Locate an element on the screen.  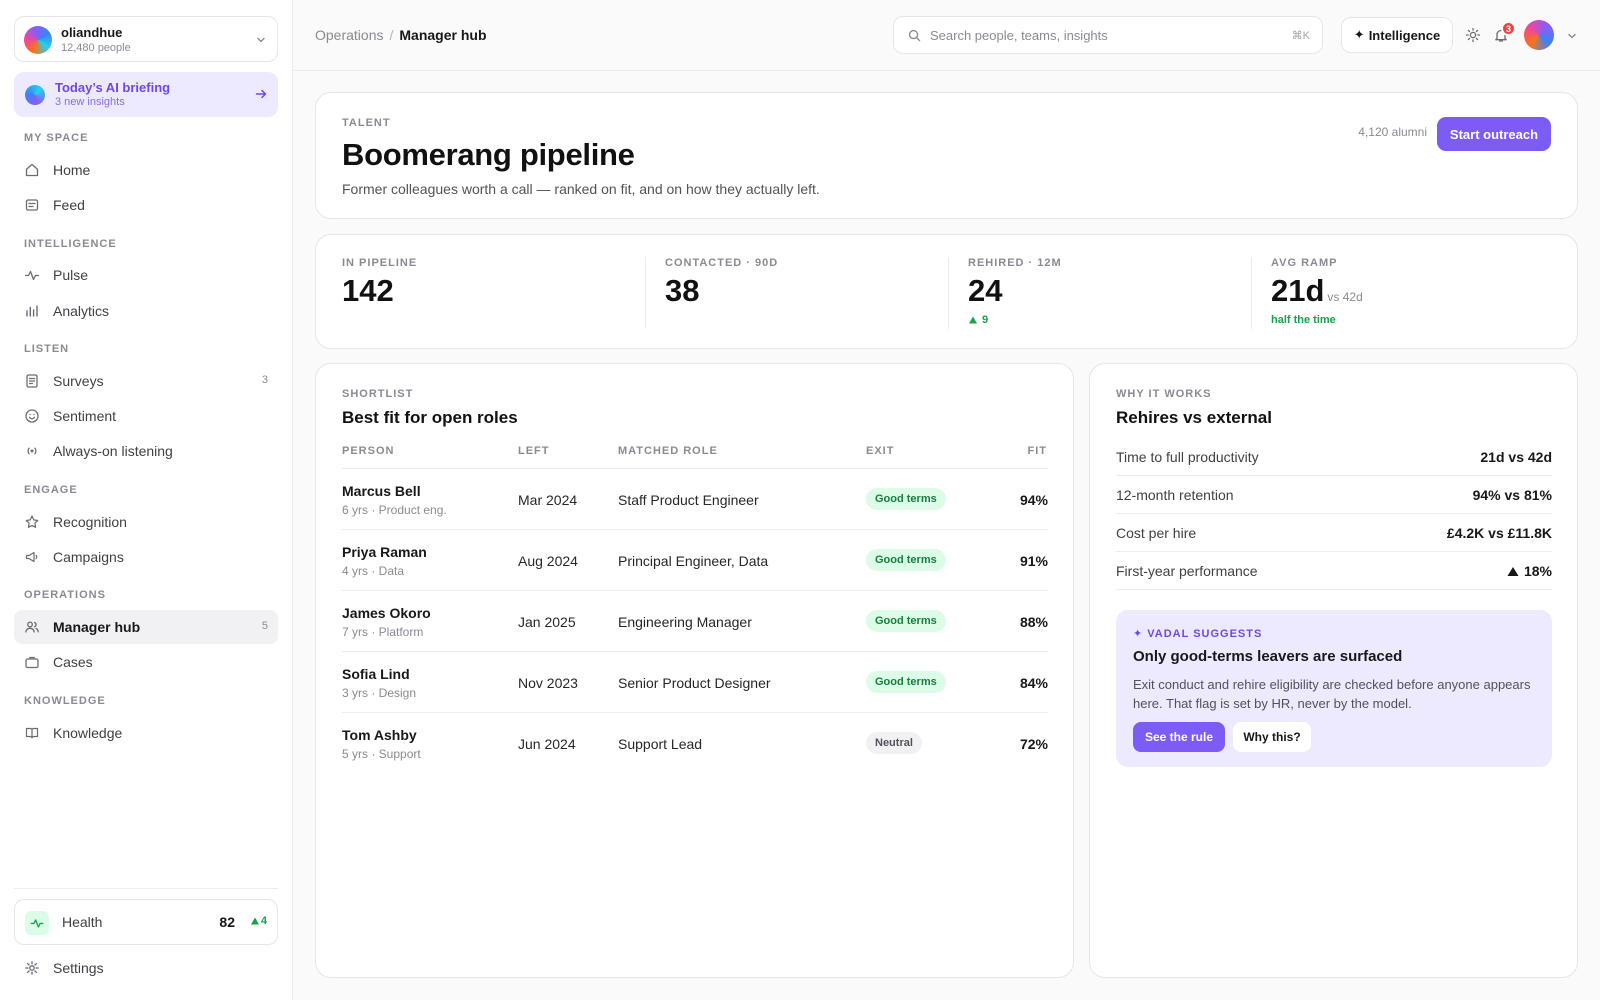
left-date: Aug 2024 is located at coordinates (548, 561).